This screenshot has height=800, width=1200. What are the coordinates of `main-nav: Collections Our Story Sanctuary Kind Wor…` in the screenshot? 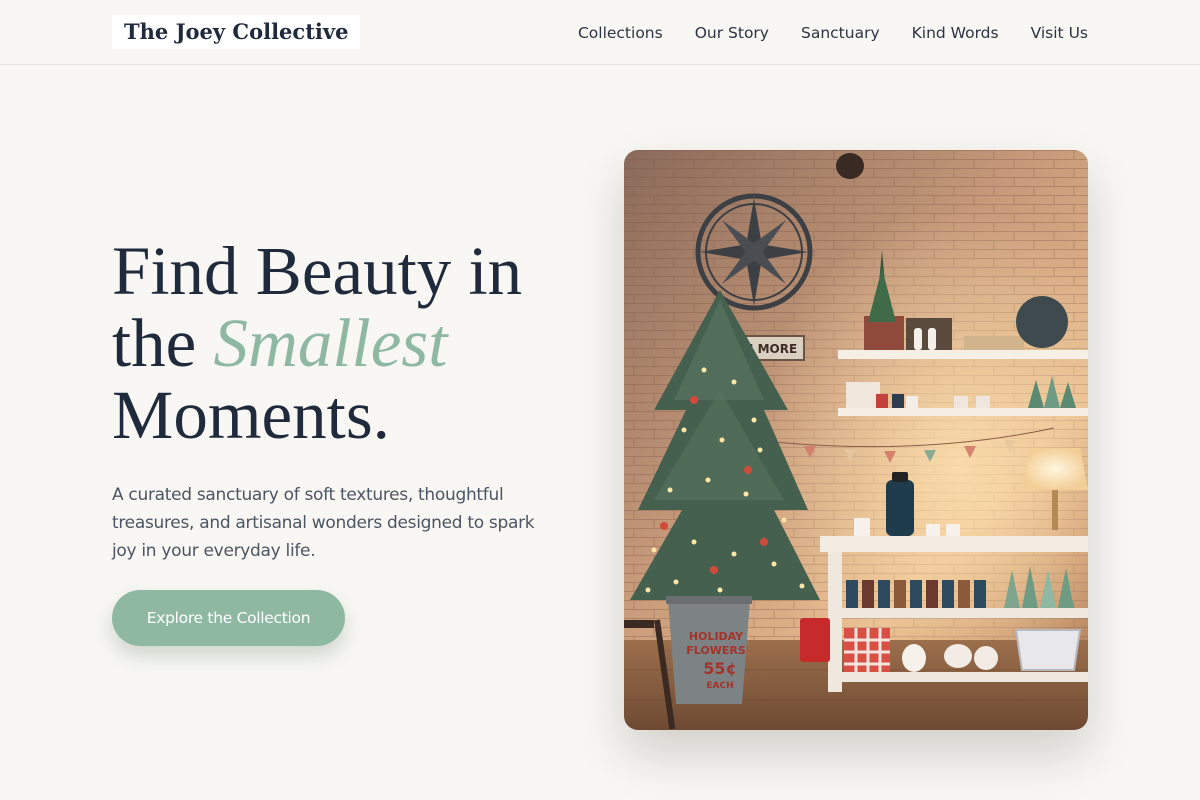 It's located at (833, 32).